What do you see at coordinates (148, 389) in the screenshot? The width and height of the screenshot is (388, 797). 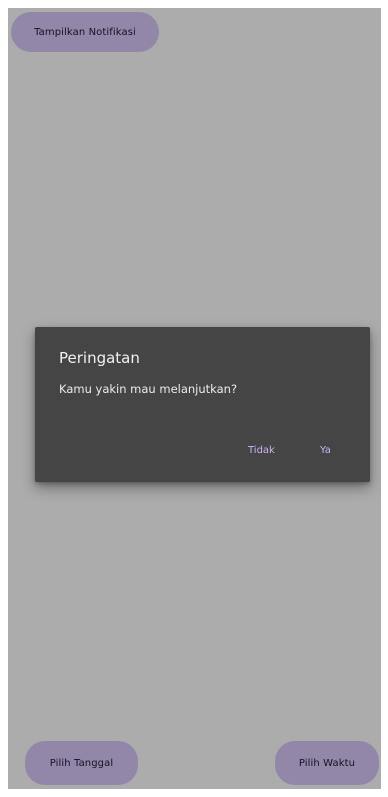 I see `dialog-message: Kamu yakin mau melanjutkan?` at bounding box center [148, 389].